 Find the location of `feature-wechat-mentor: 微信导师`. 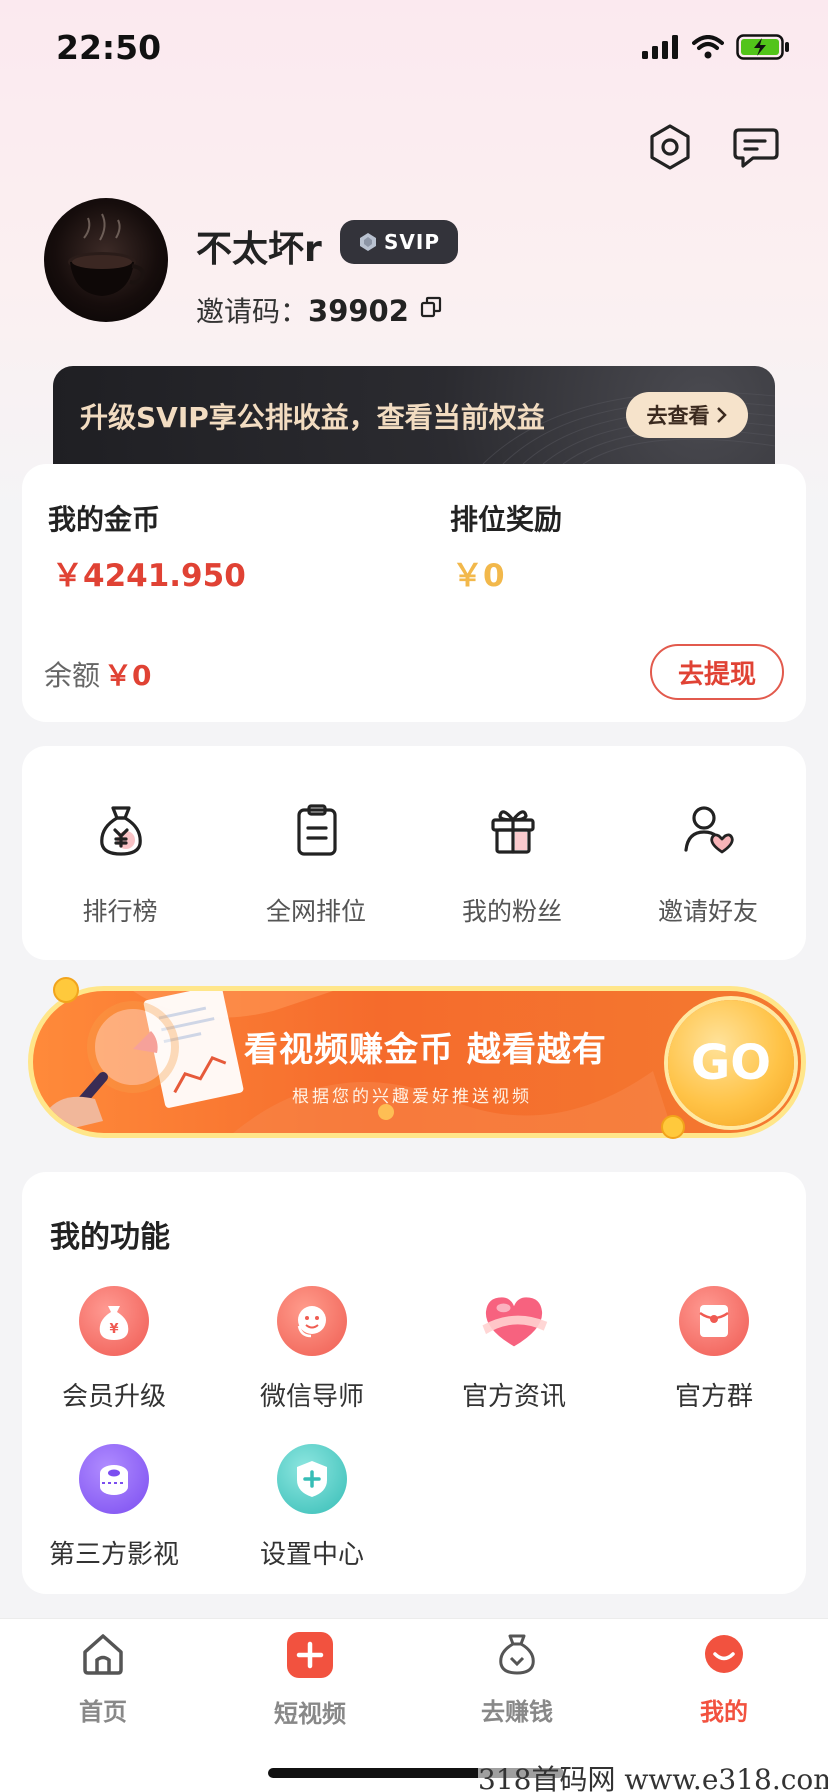

feature-wechat-mentor: 微信导师 is located at coordinates (312, 1349).